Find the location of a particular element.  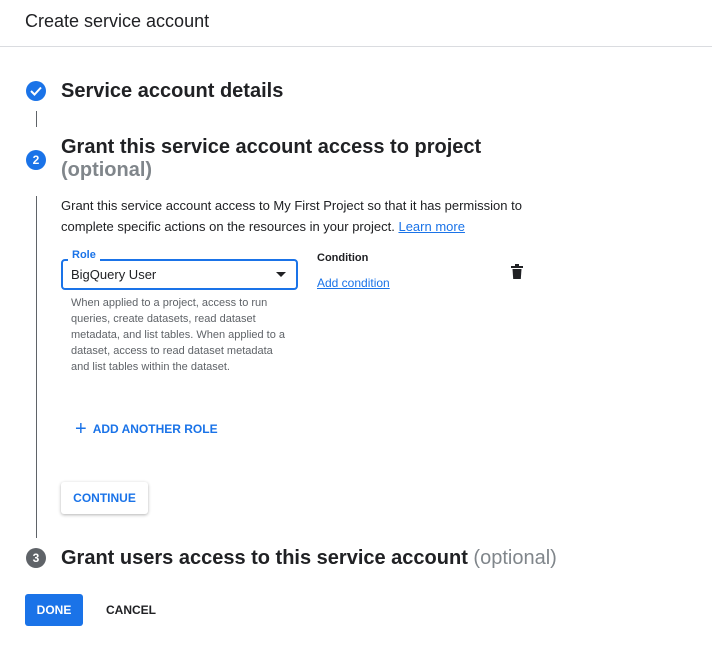

step2-number: 2 is located at coordinates (36, 160).